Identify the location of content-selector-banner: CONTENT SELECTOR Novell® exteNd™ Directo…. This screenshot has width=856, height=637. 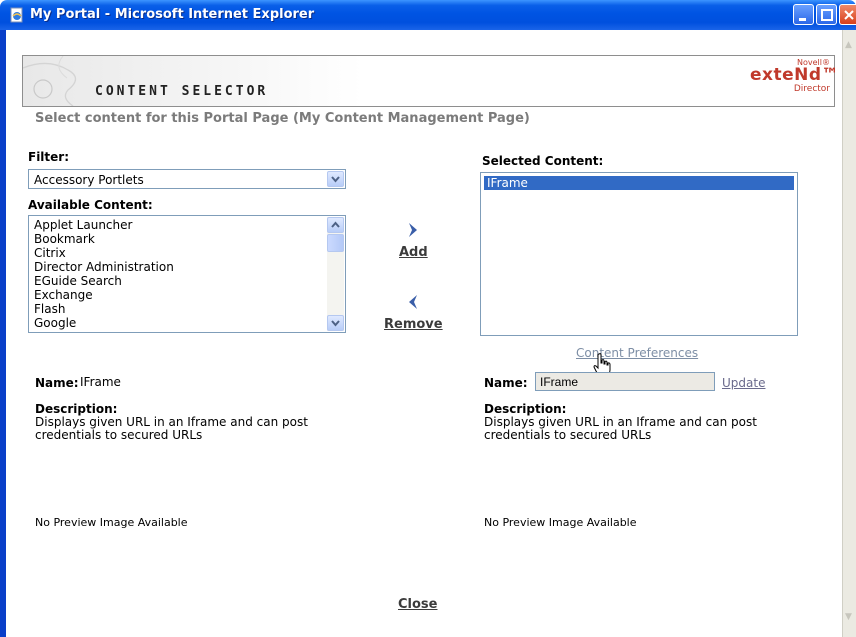
(431, 81).